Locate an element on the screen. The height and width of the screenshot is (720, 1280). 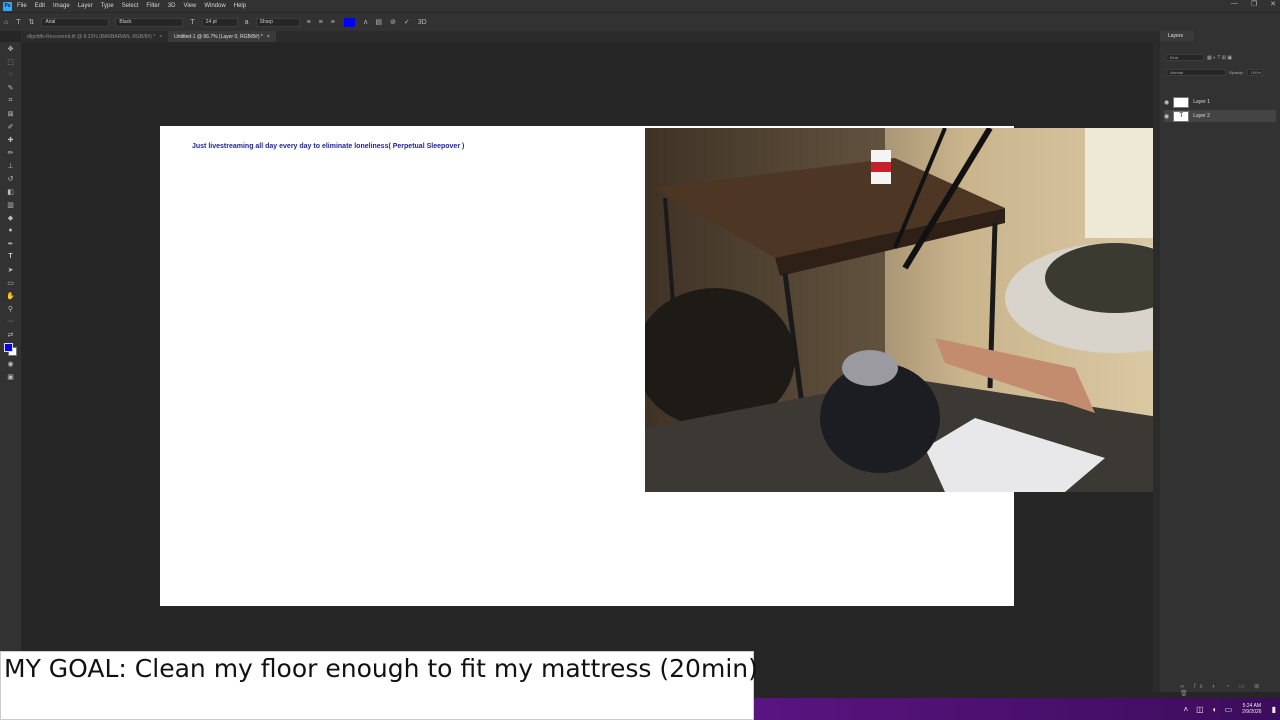
window-controls: — ❐ ✕ is located at coordinates (1253, 4).